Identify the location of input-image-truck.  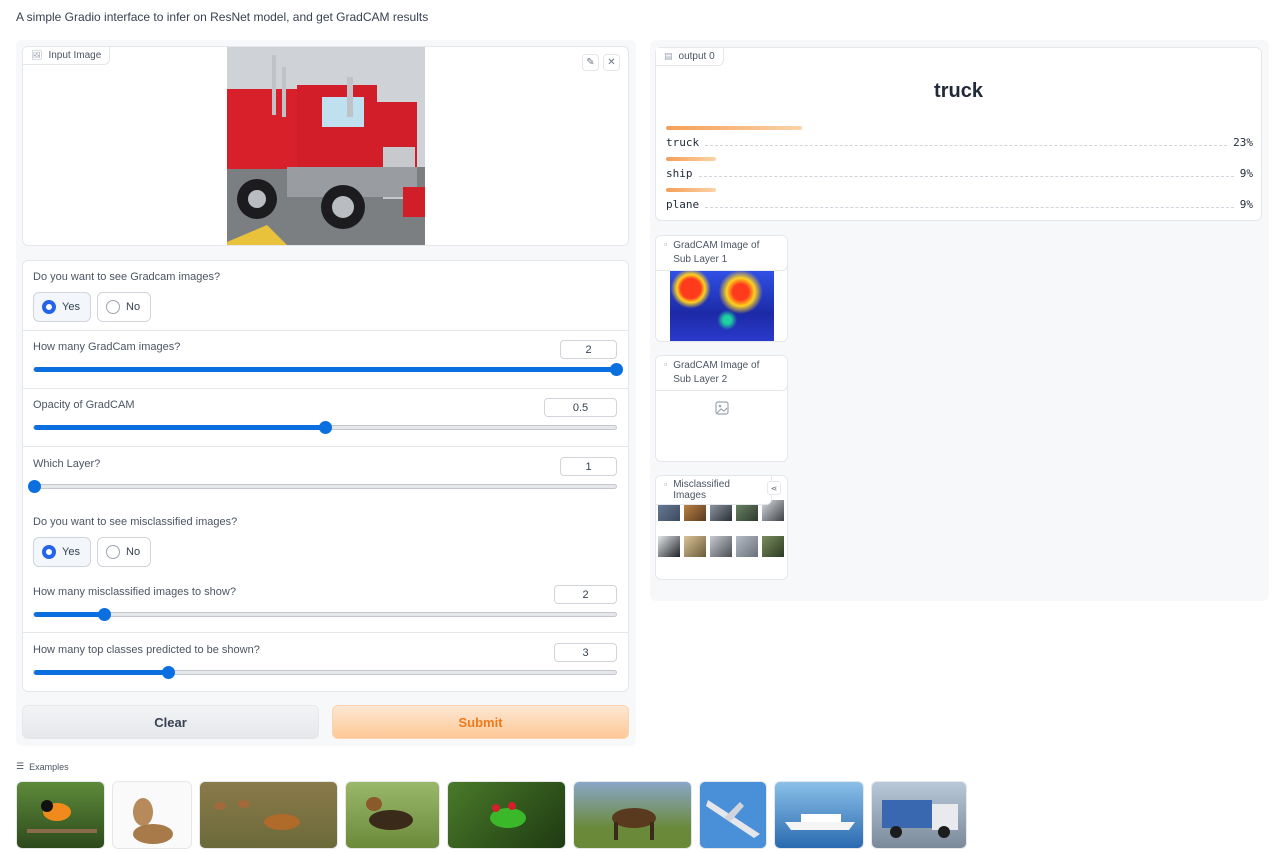
(326, 146).